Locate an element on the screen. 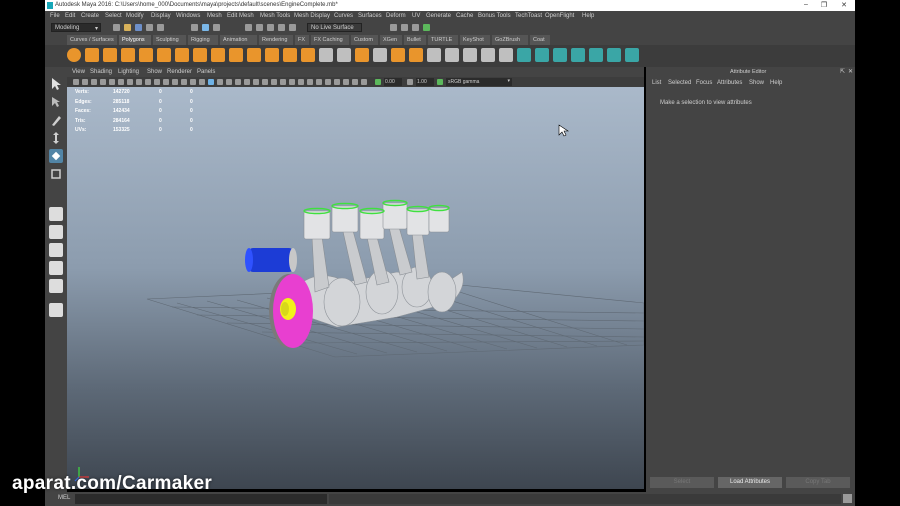 The width and height of the screenshot is (900, 506). menu-create: Create is located at coordinates (90, 16).